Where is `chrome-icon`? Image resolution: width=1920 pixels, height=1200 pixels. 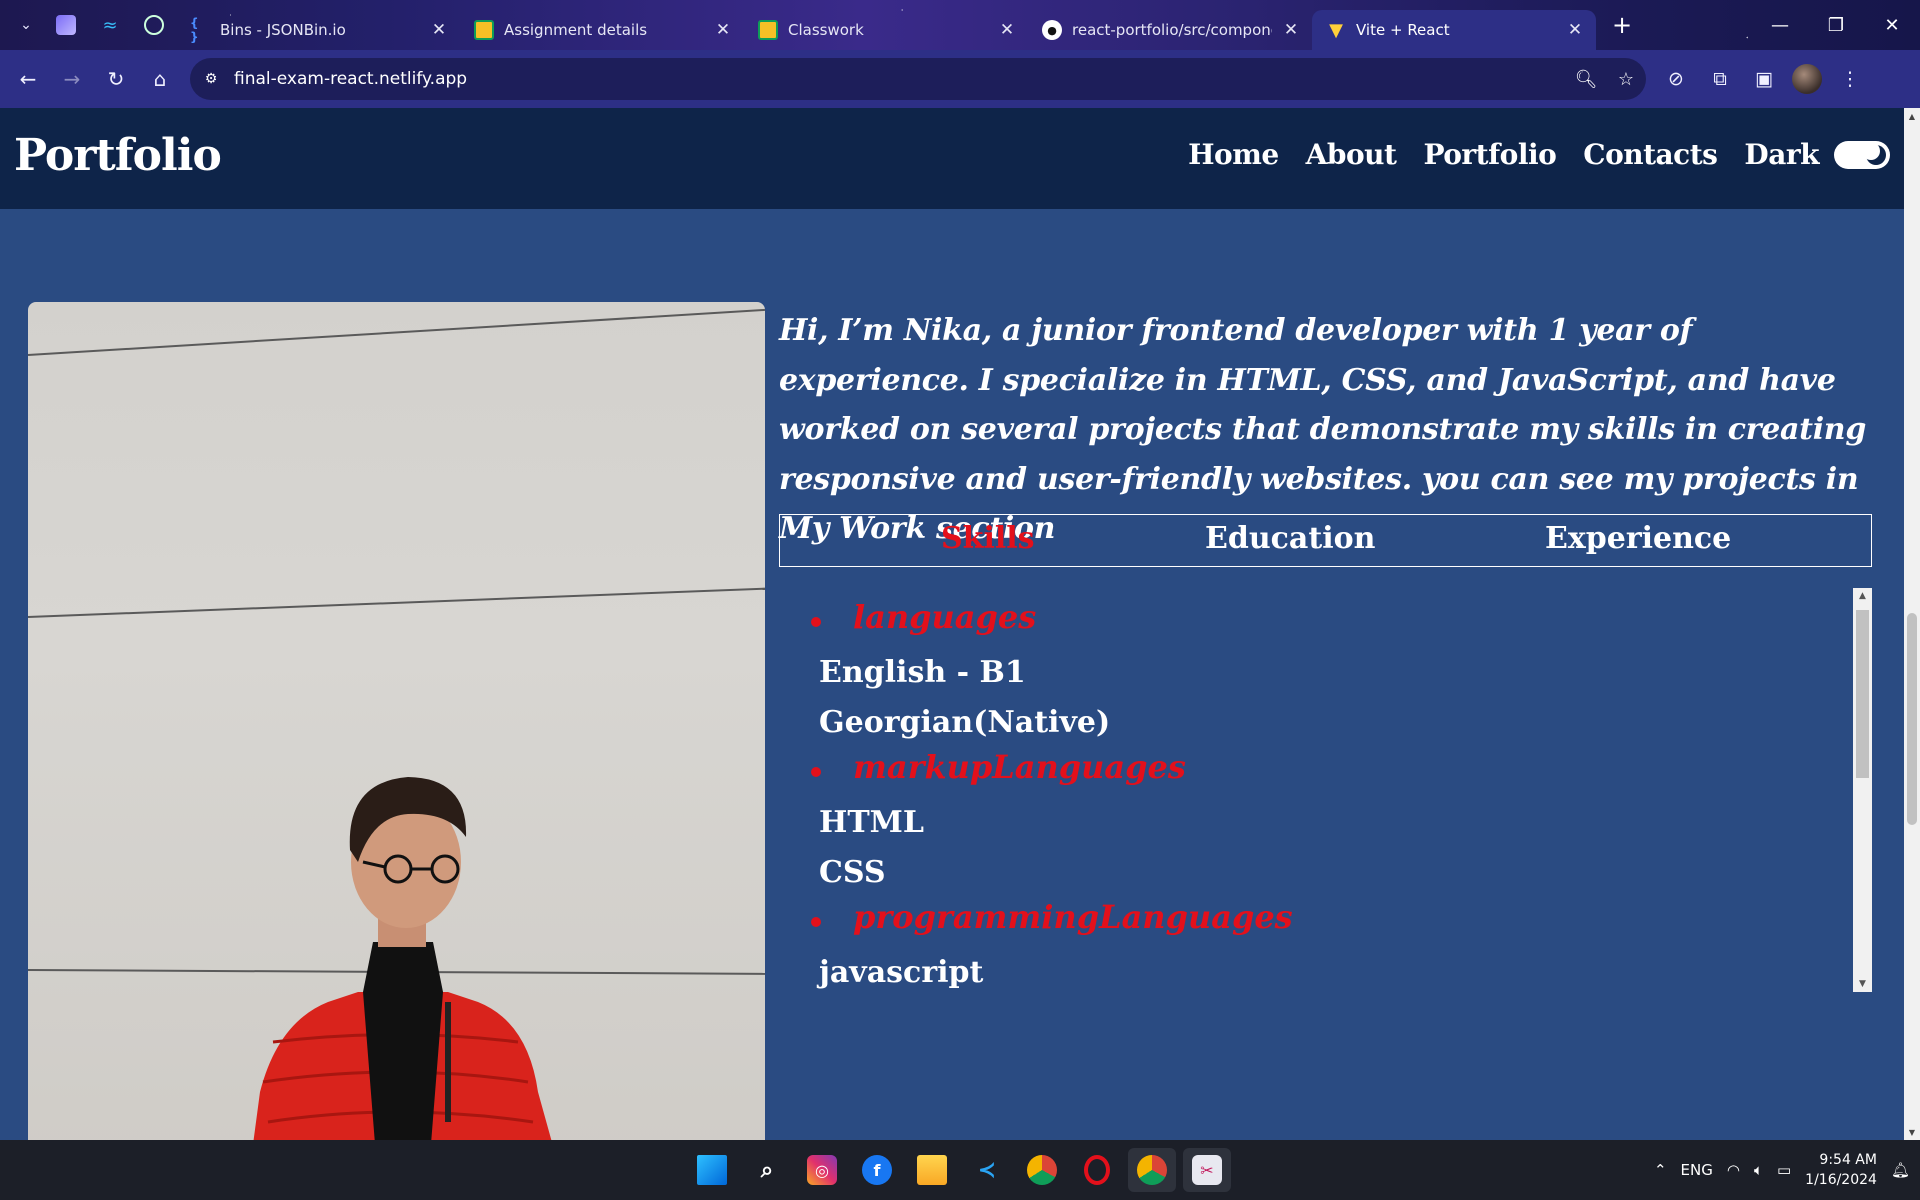
chrome-icon is located at coordinates (1152, 1170).